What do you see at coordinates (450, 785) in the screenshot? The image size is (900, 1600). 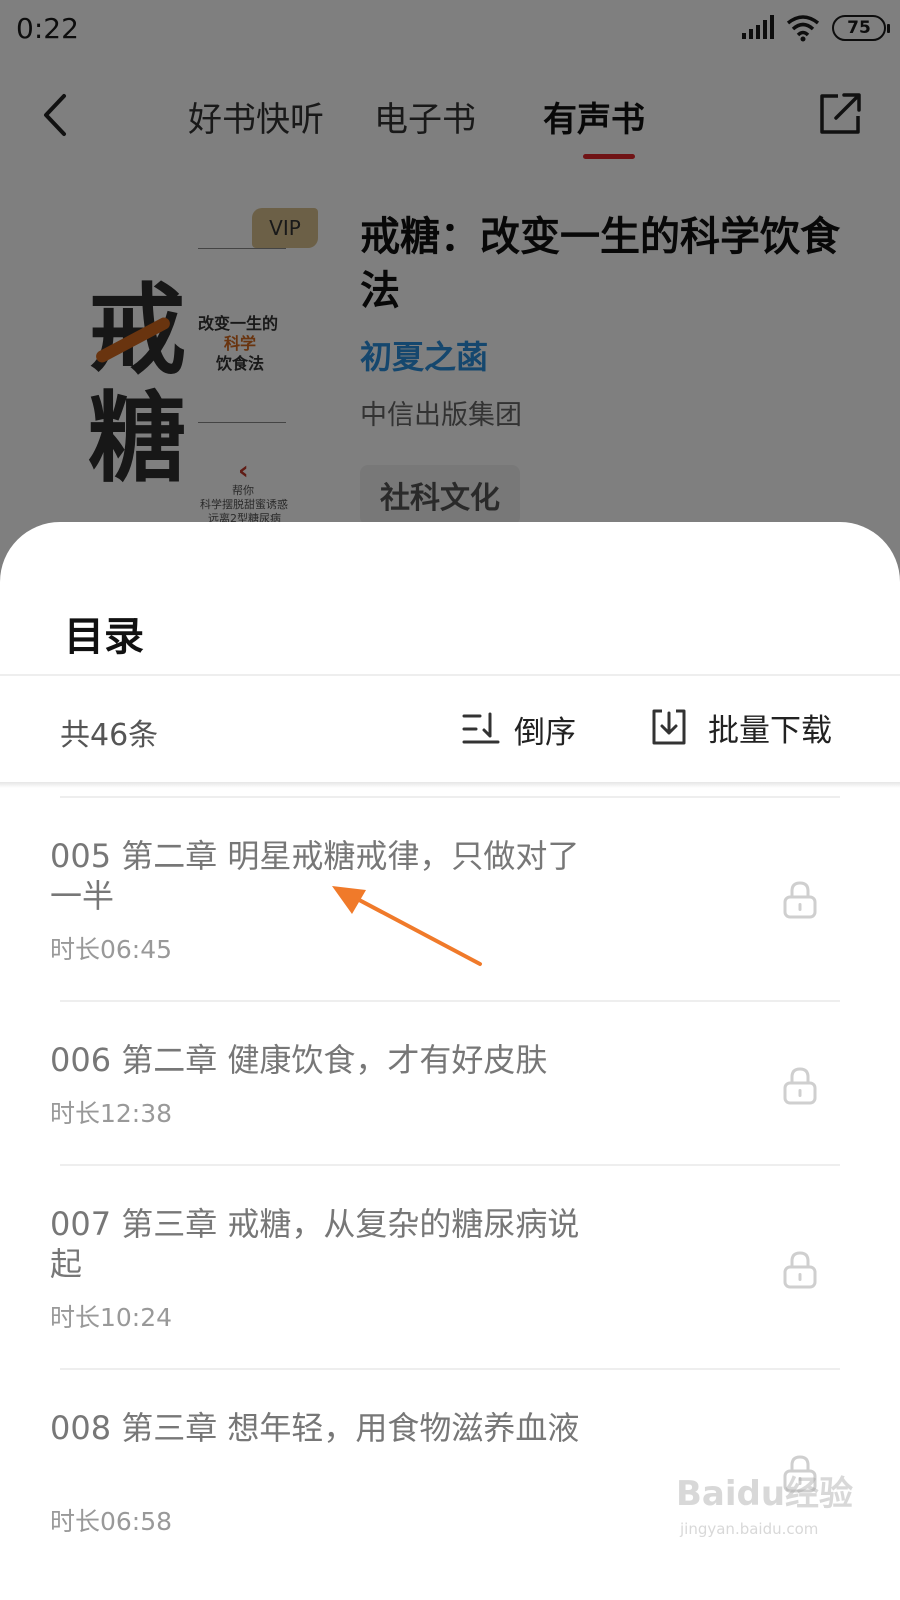 I see `toolbar-shadow` at bounding box center [450, 785].